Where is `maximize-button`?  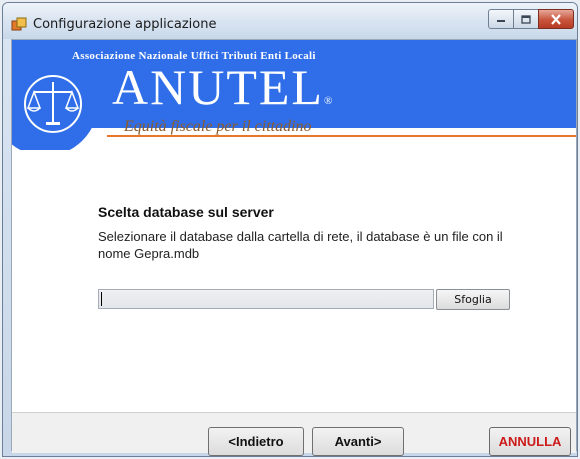
maximize-button is located at coordinates (526, 19).